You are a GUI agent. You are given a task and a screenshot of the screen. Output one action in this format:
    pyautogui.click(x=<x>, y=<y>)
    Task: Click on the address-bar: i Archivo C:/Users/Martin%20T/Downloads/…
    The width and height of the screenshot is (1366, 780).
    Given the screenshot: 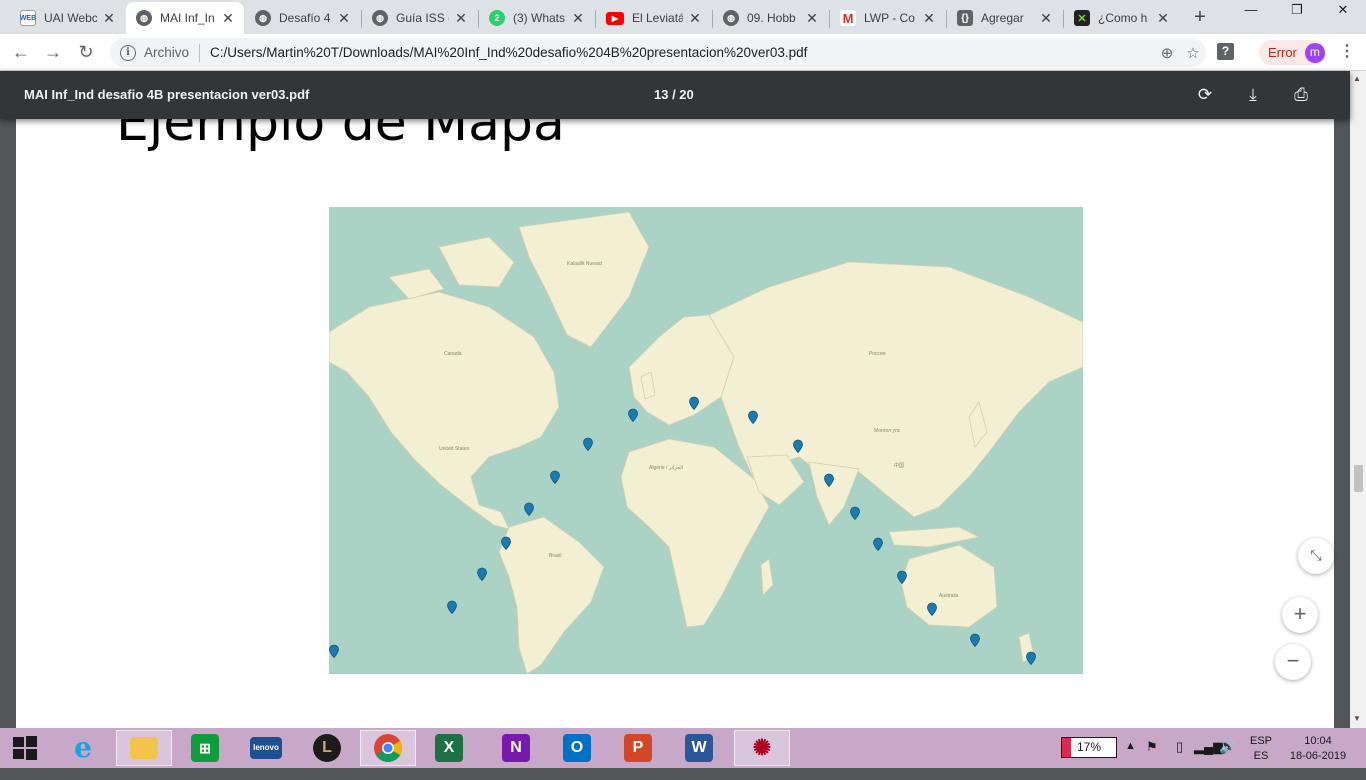 What is the action you would take?
    pyautogui.click(x=658, y=52)
    